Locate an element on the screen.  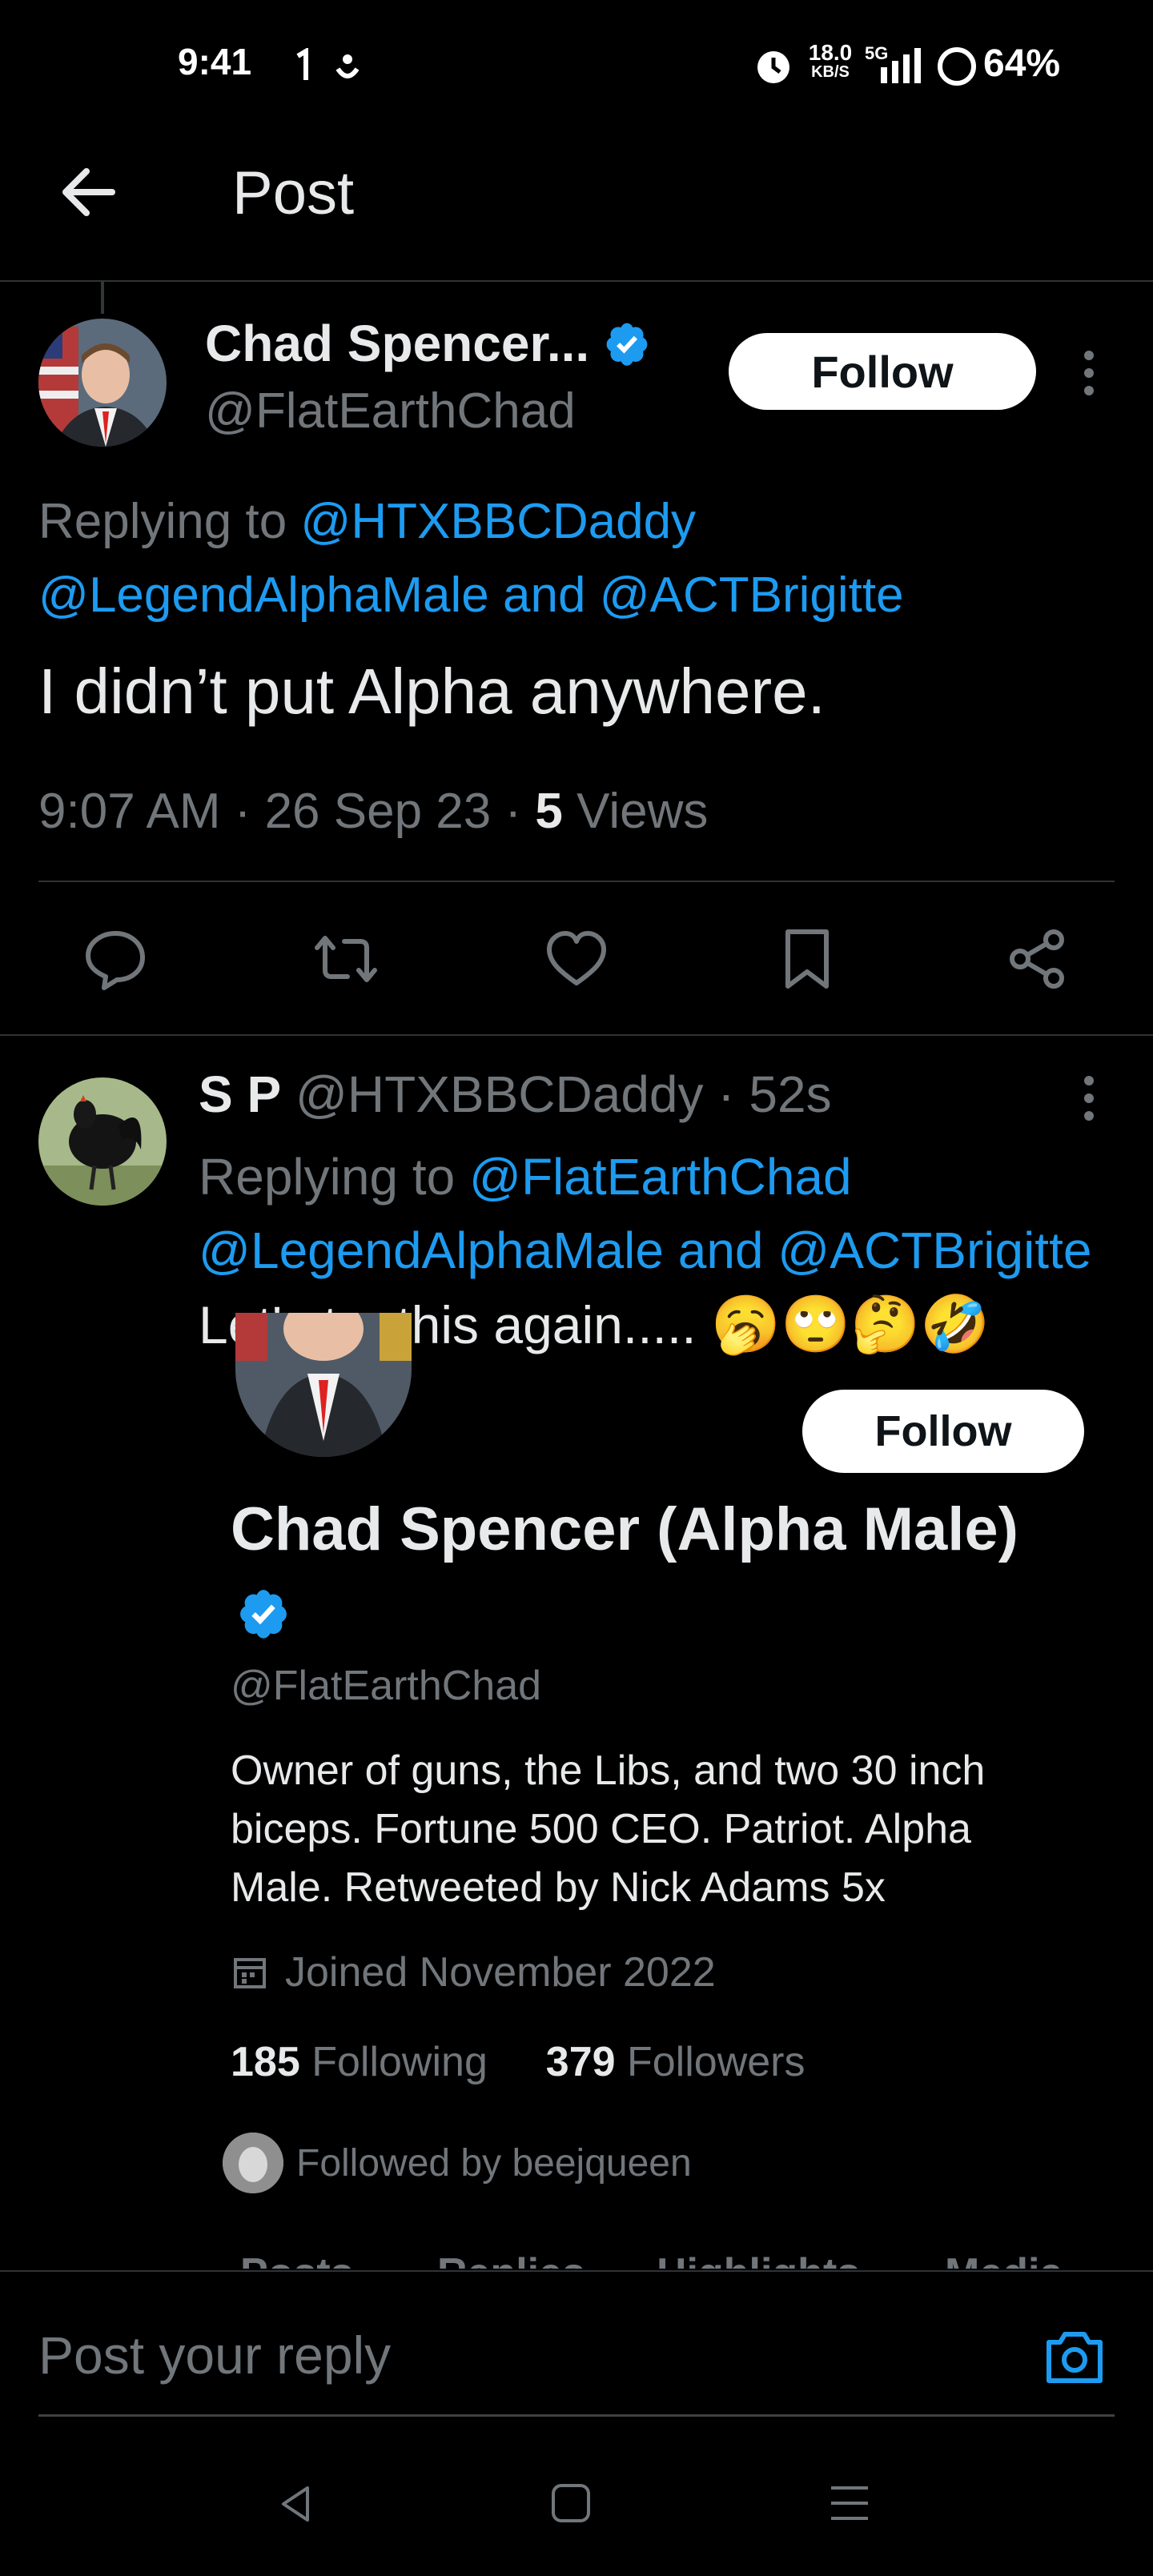
net-speed: 18.0 KB/S is located at coordinates (831, 61).